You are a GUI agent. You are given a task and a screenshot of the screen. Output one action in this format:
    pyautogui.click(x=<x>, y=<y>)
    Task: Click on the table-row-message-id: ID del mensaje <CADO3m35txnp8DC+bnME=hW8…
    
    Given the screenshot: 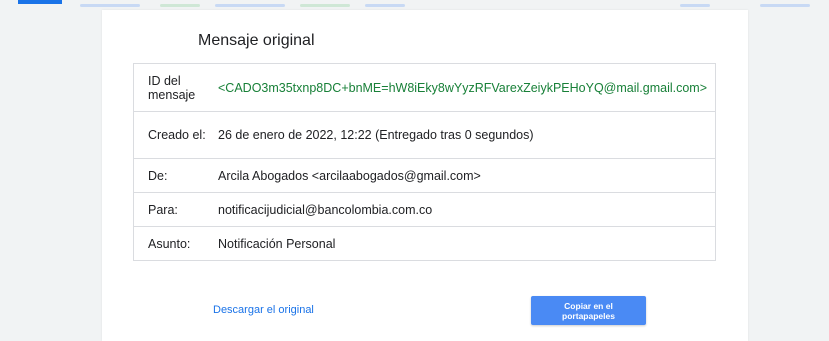 What is the action you would take?
    pyautogui.click(x=425, y=88)
    